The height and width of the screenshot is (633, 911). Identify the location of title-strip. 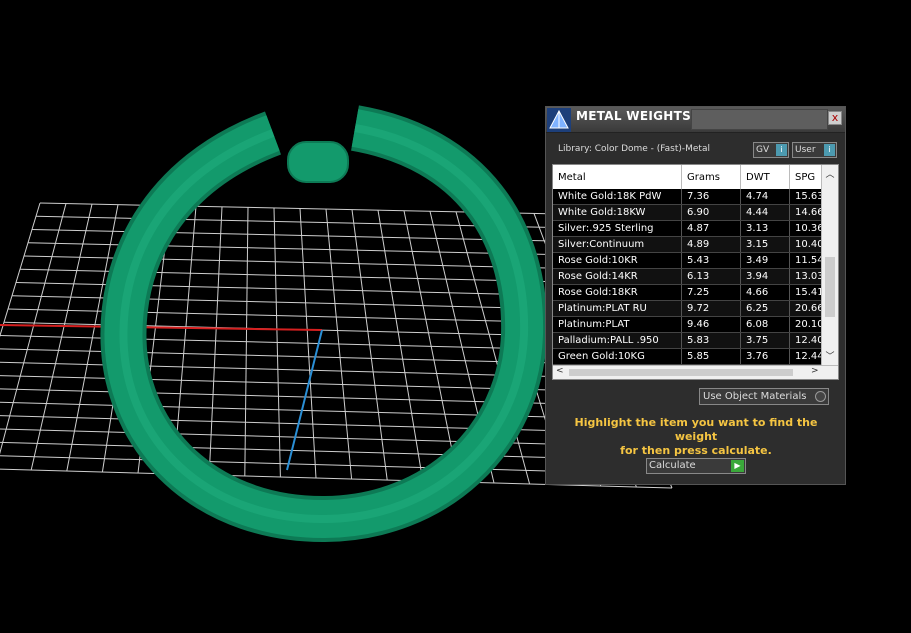
(759, 119).